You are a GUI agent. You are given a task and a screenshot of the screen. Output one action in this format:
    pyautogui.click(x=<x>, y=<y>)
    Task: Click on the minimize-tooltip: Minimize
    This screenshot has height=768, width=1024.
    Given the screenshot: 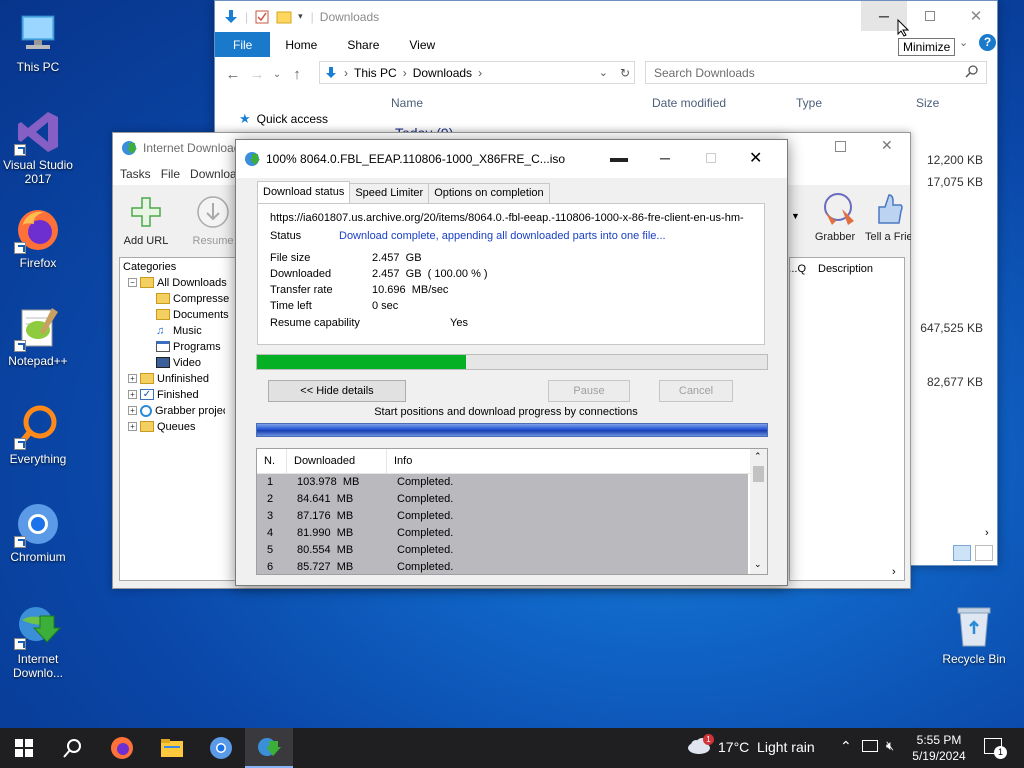 What is the action you would take?
    pyautogui.click(x=927, y=47)
    